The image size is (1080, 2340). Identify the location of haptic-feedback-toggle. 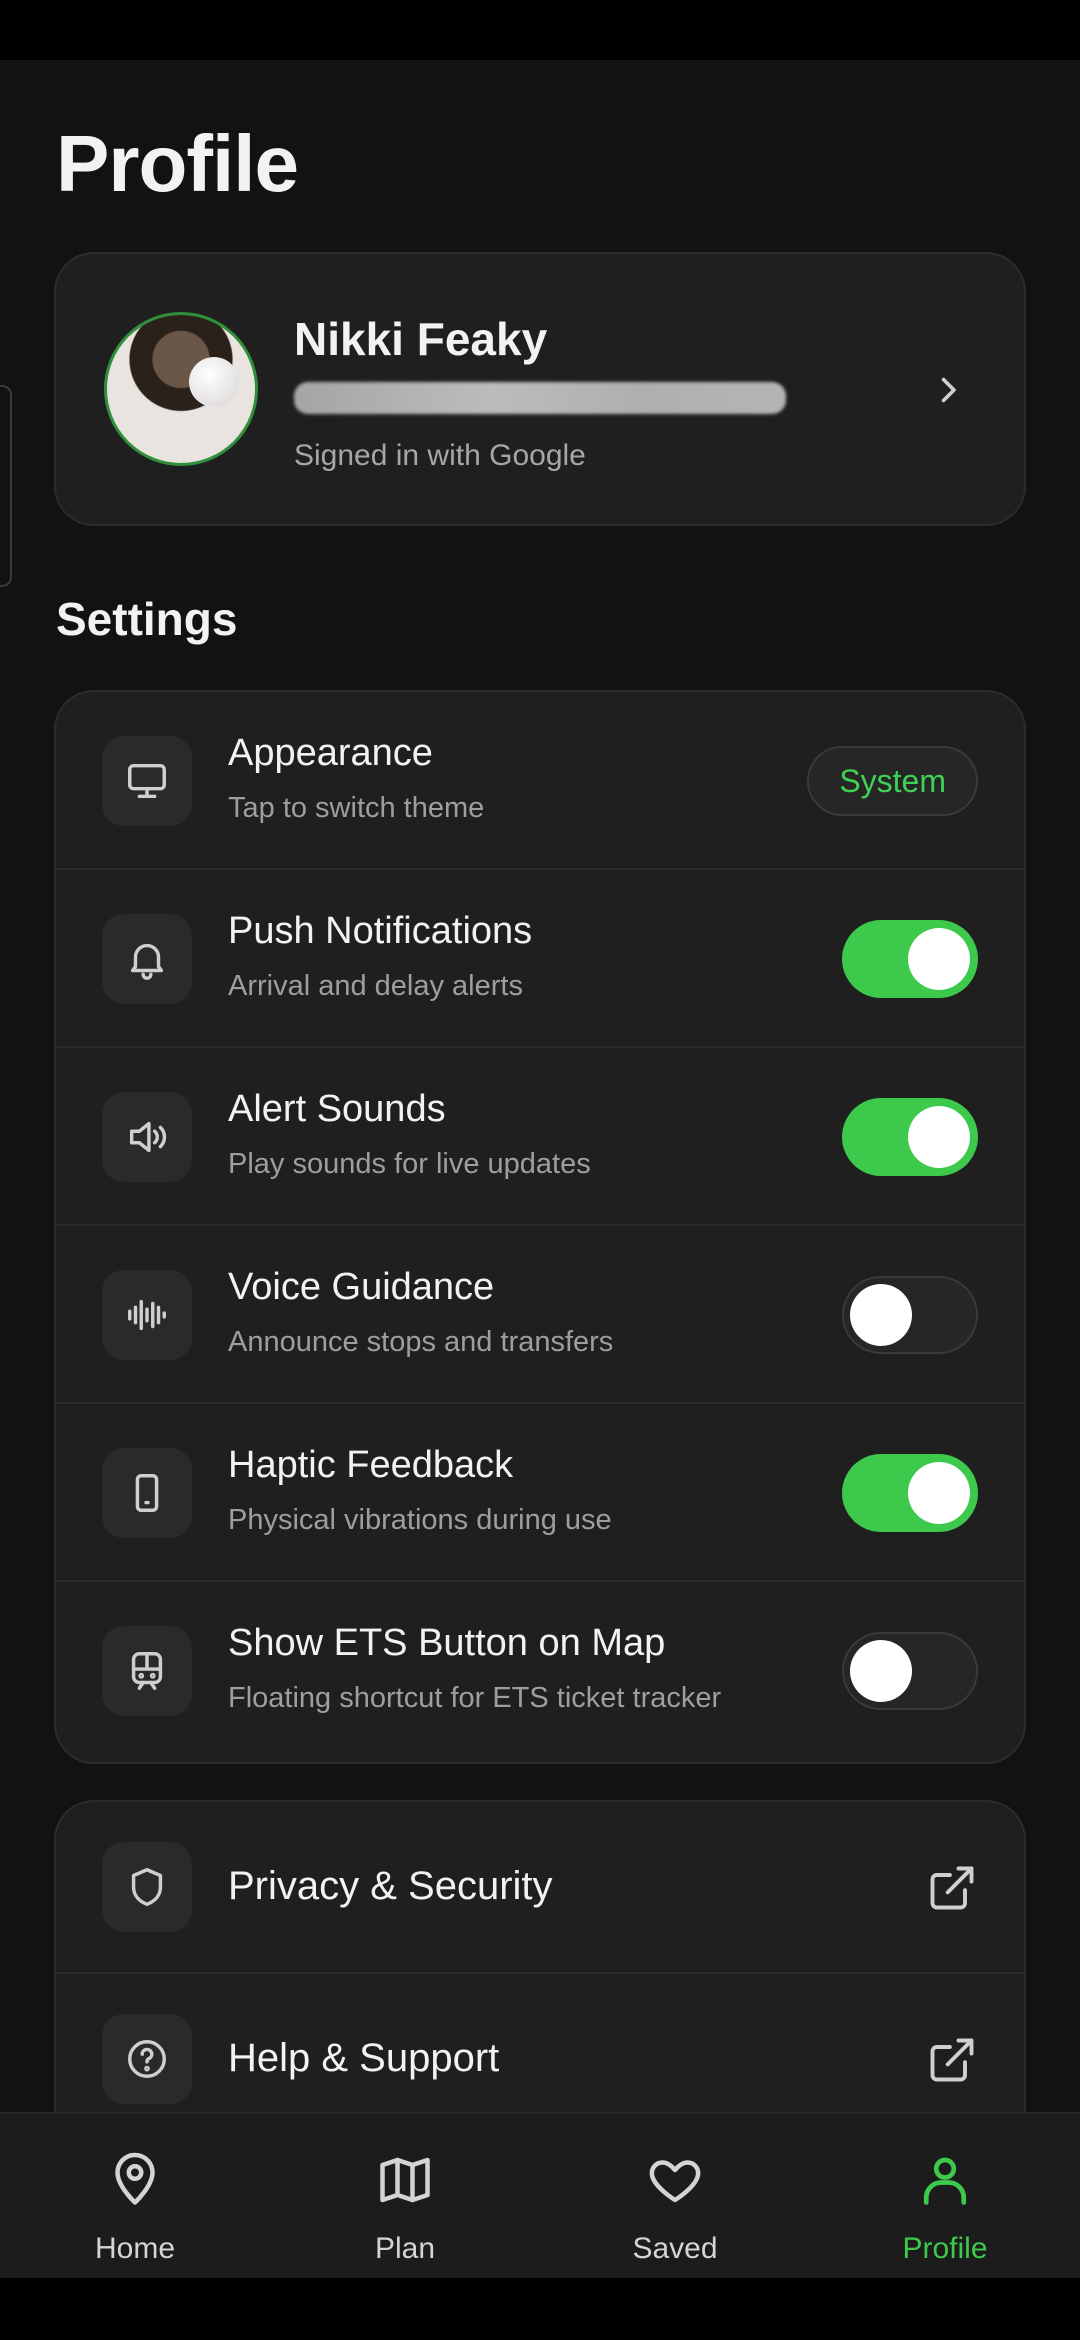
(910, 1493).